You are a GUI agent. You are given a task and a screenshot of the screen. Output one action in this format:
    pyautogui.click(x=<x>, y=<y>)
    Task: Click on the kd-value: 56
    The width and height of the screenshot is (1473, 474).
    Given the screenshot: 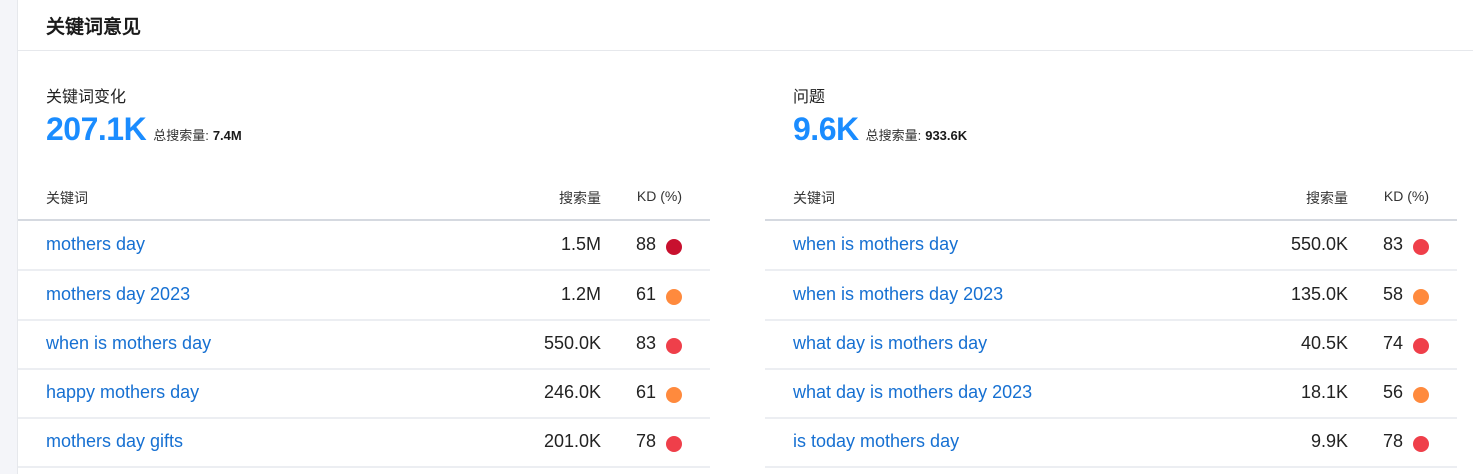 What is the action you would take?
    pyautogui.click(x=1392, y=392)
    